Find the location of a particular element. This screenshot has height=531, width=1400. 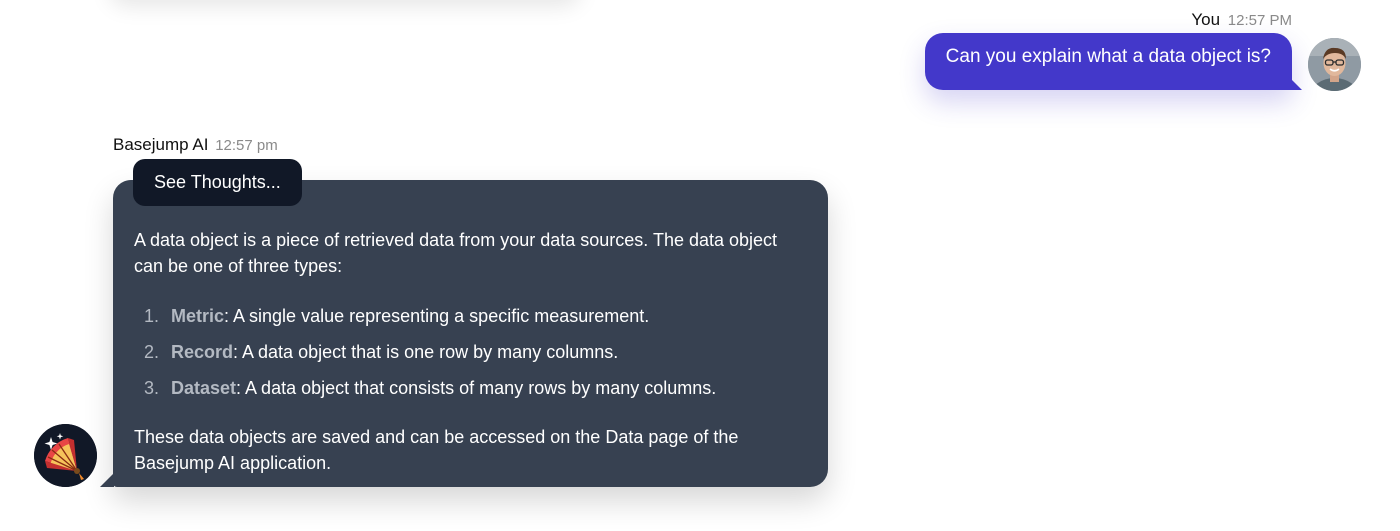

user-message-bubble: Can you explain what a data object is? is located at coordinates (1113, 61).